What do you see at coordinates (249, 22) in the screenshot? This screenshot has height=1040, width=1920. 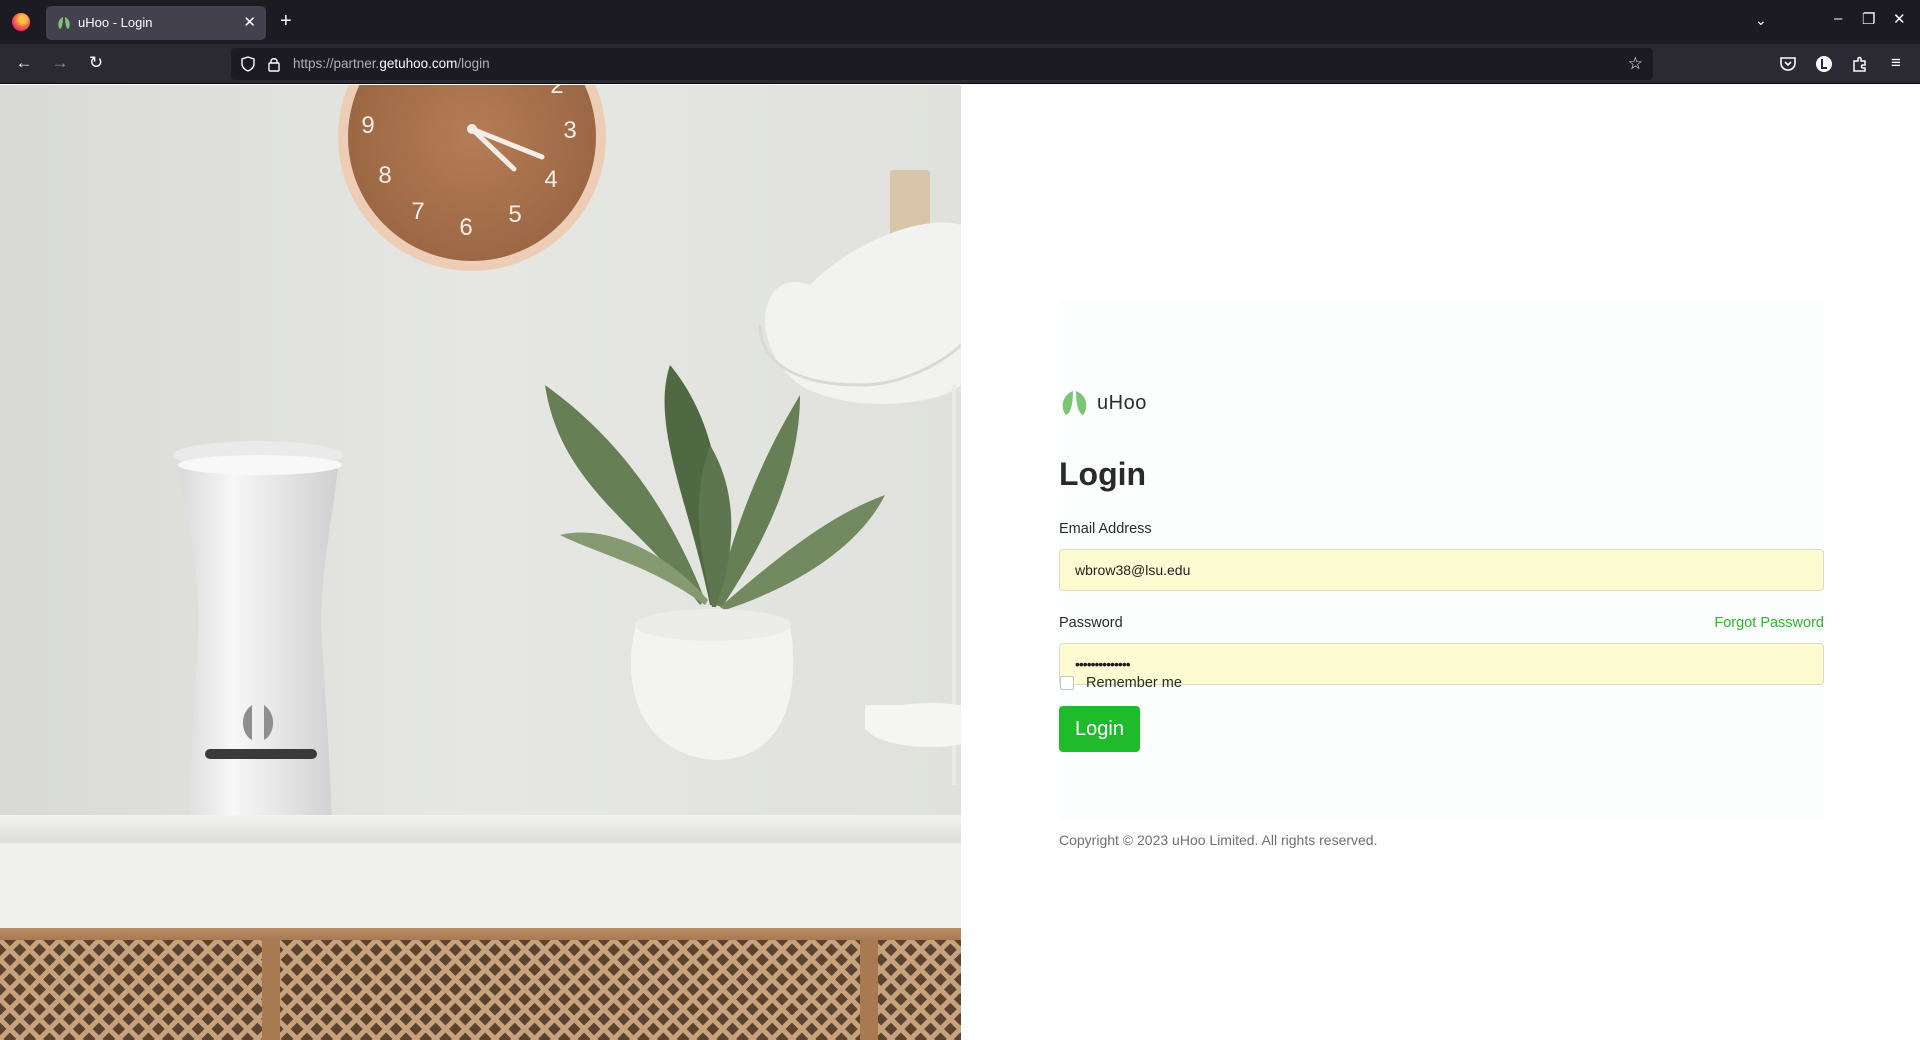 I see `close-tab-icon: ✕` at bounding box center [249, 22].